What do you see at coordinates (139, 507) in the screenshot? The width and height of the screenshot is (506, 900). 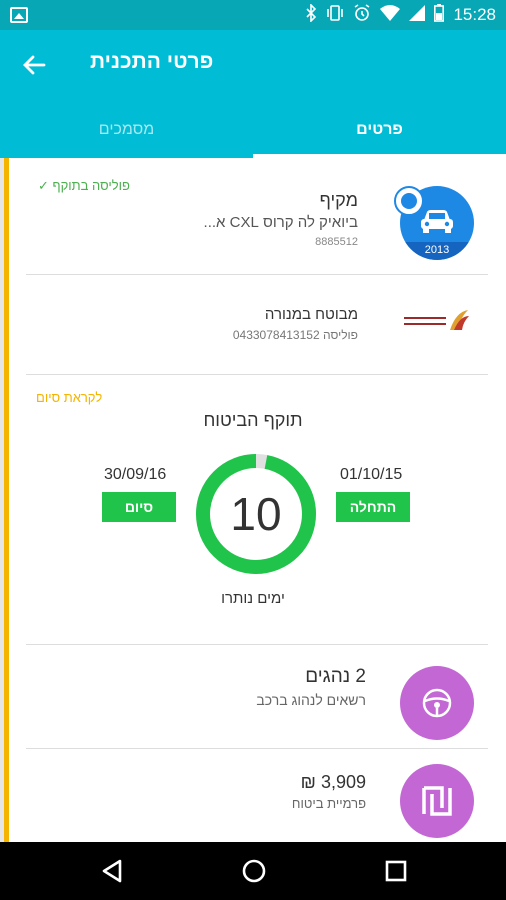 I see `end-label-badge: סיום` at bounding box center [139, 507].